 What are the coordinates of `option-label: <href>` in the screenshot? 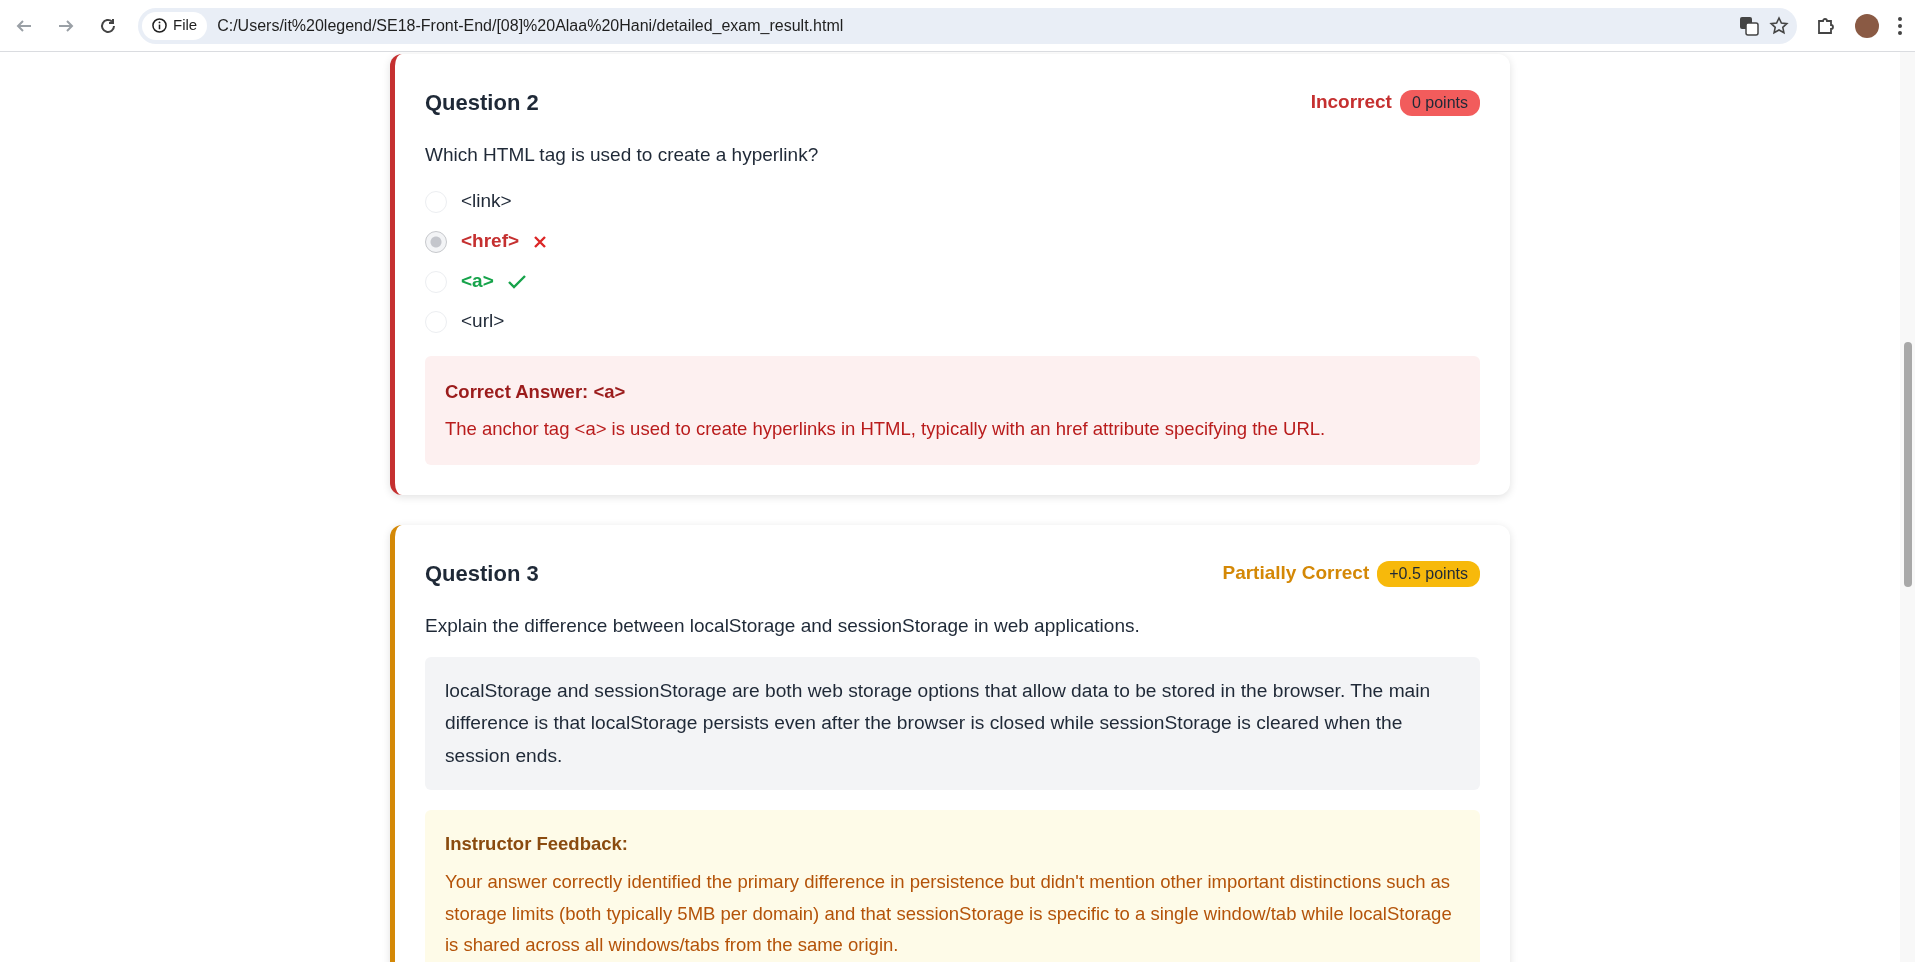 It's located at (490, 241).